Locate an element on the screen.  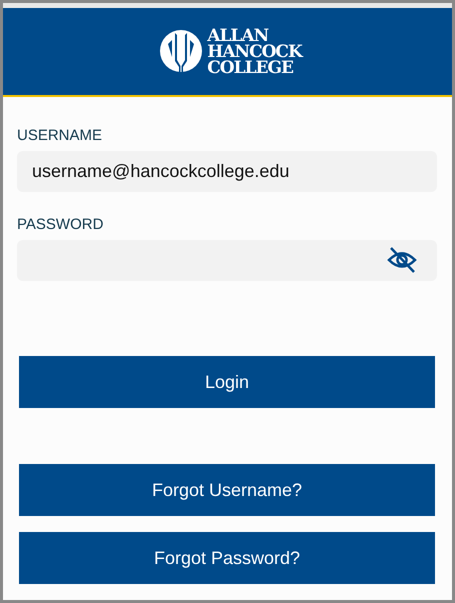
help-button: Forgot Password? is located at coordinates (227, 558).